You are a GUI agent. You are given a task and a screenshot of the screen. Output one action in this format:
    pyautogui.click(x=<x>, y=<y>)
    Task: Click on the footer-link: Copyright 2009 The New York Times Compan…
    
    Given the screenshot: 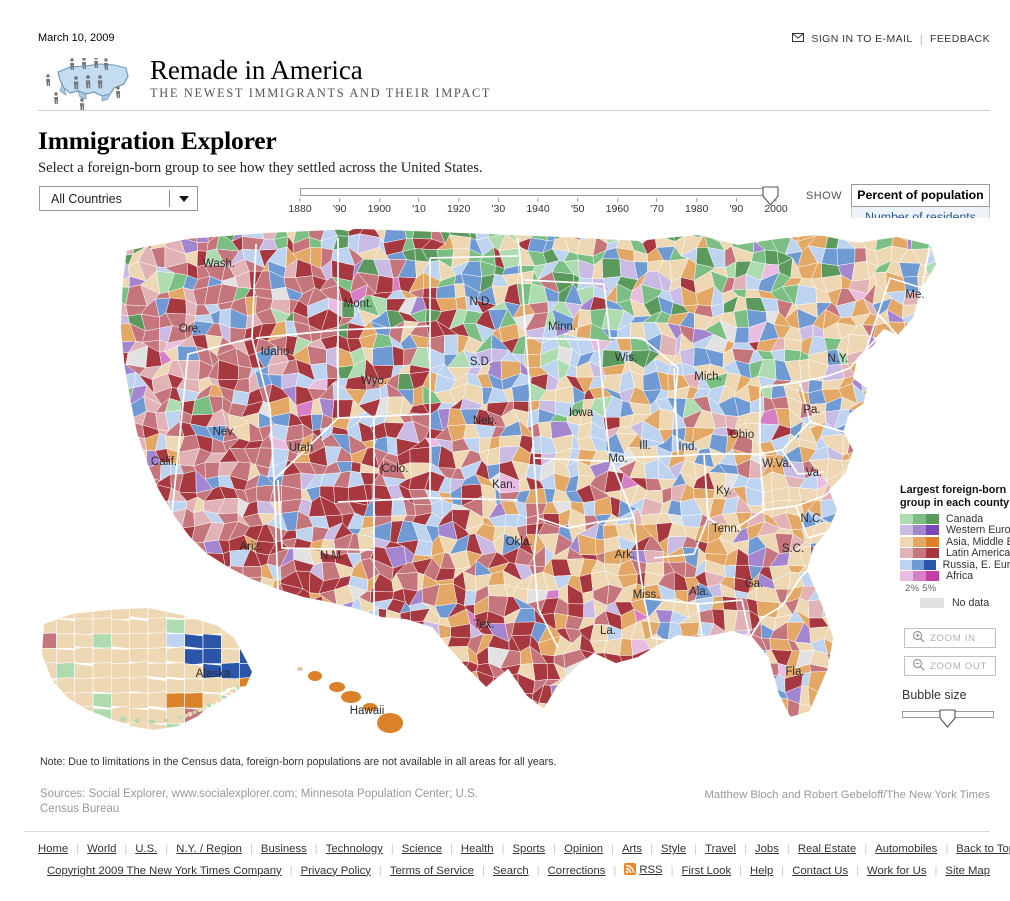 What is the action you would take?
    pyautogui.click(x=164, y=871)
    